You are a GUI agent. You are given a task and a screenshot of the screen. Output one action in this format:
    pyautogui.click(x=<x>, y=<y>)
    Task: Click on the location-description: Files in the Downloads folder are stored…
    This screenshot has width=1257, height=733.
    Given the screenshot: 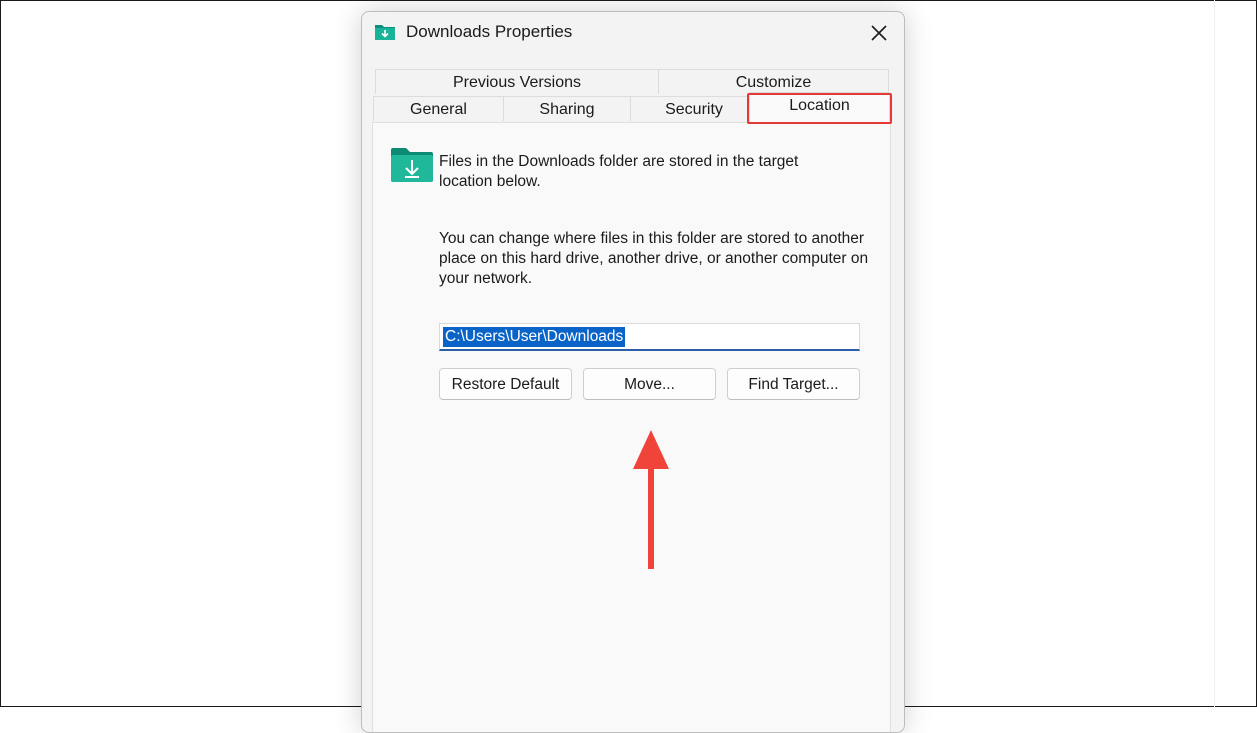 What is the action you would take?
    pyautogui.click(x=619, y=171)
    